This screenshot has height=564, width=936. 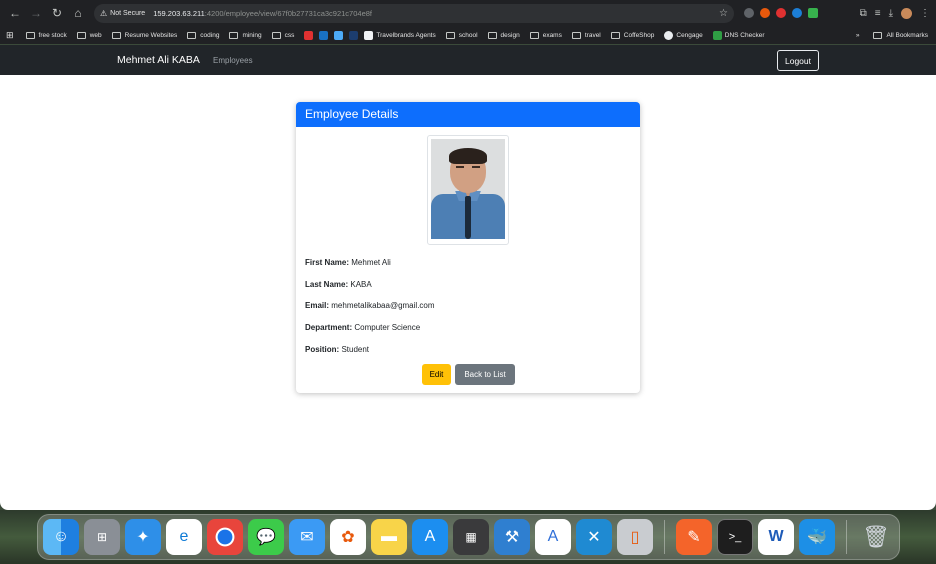 I want to click on bookmark-item: design, so click(x=503, y=35).